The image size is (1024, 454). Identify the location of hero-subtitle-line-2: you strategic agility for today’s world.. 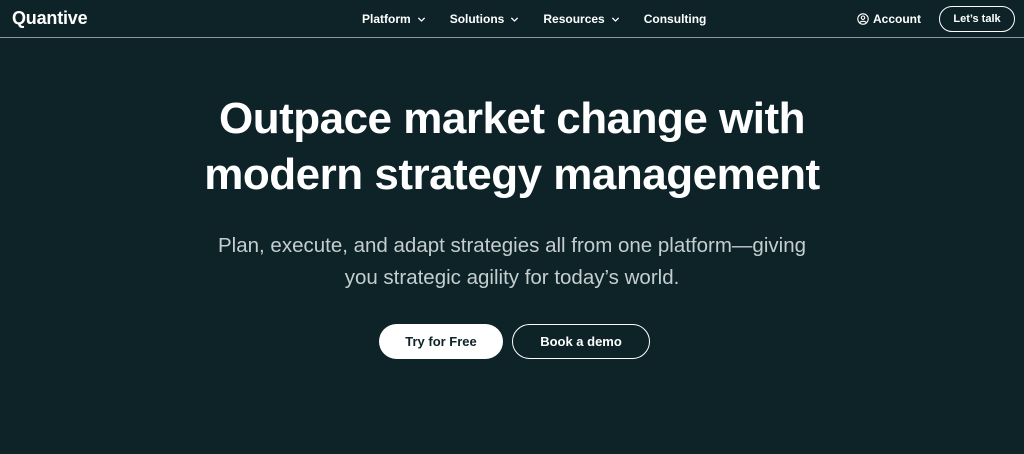
(512, 277).